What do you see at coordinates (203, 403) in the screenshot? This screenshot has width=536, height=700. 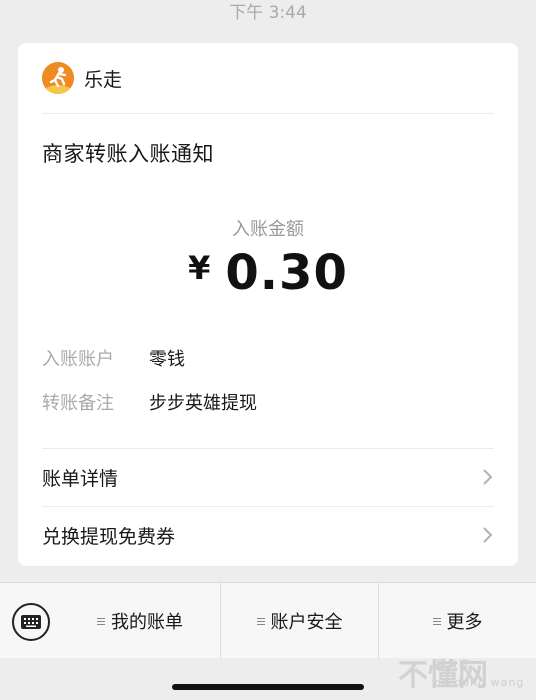 I see `info-value: 步步英雄提现` at bounding box center [203, 403].